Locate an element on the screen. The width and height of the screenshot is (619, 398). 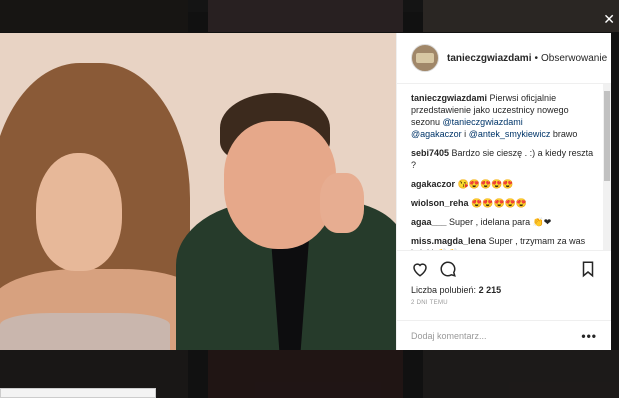
heart-icon is located at coordinates (420, 269).